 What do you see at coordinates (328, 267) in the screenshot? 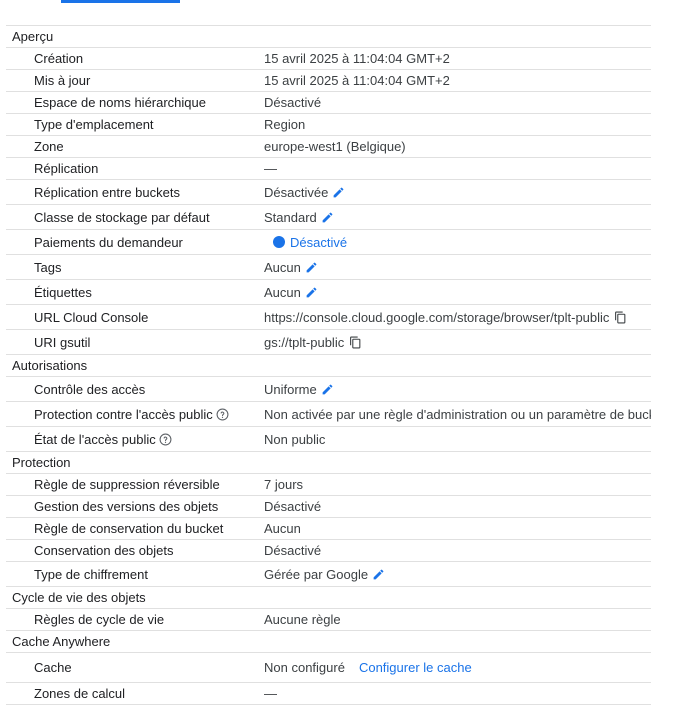
I see `row-tags: Tags Aucun` at bounding box center [328, 267].